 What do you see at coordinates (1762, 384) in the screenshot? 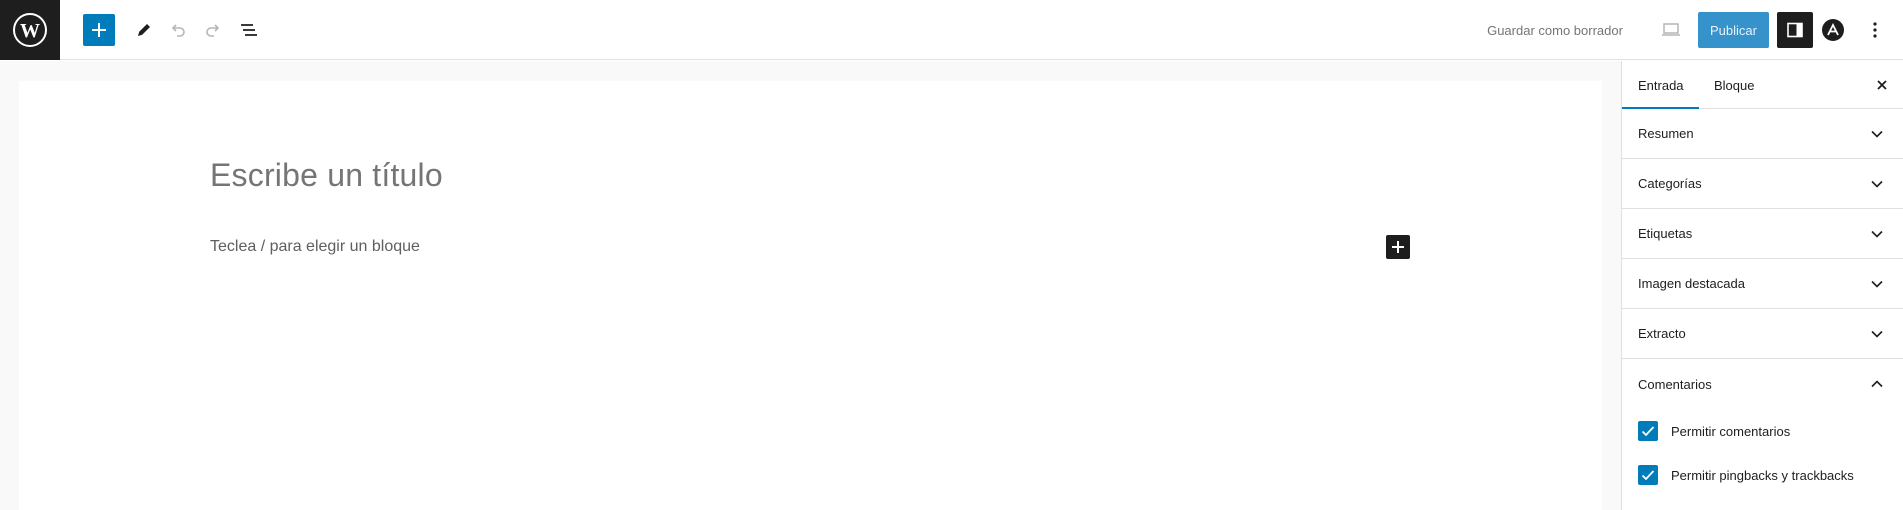
I see `panel-discussion: Comentarios` at bounding box center [1762, 384].